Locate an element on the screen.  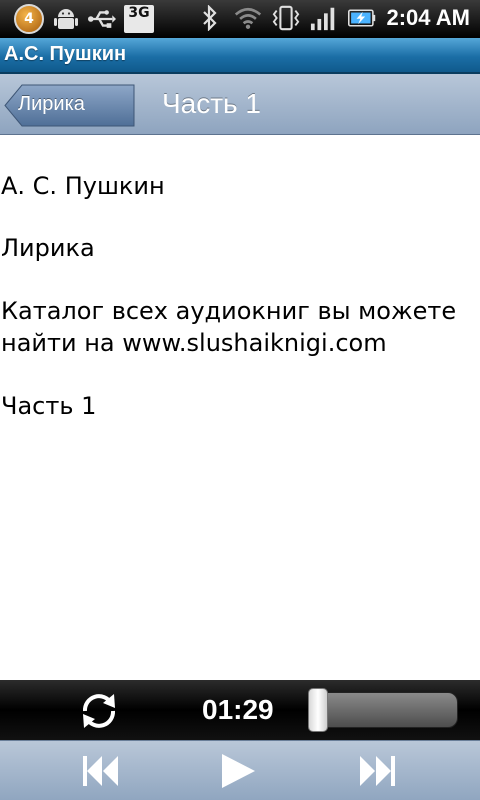
seek-thumb is located at coordinates (318, 710).